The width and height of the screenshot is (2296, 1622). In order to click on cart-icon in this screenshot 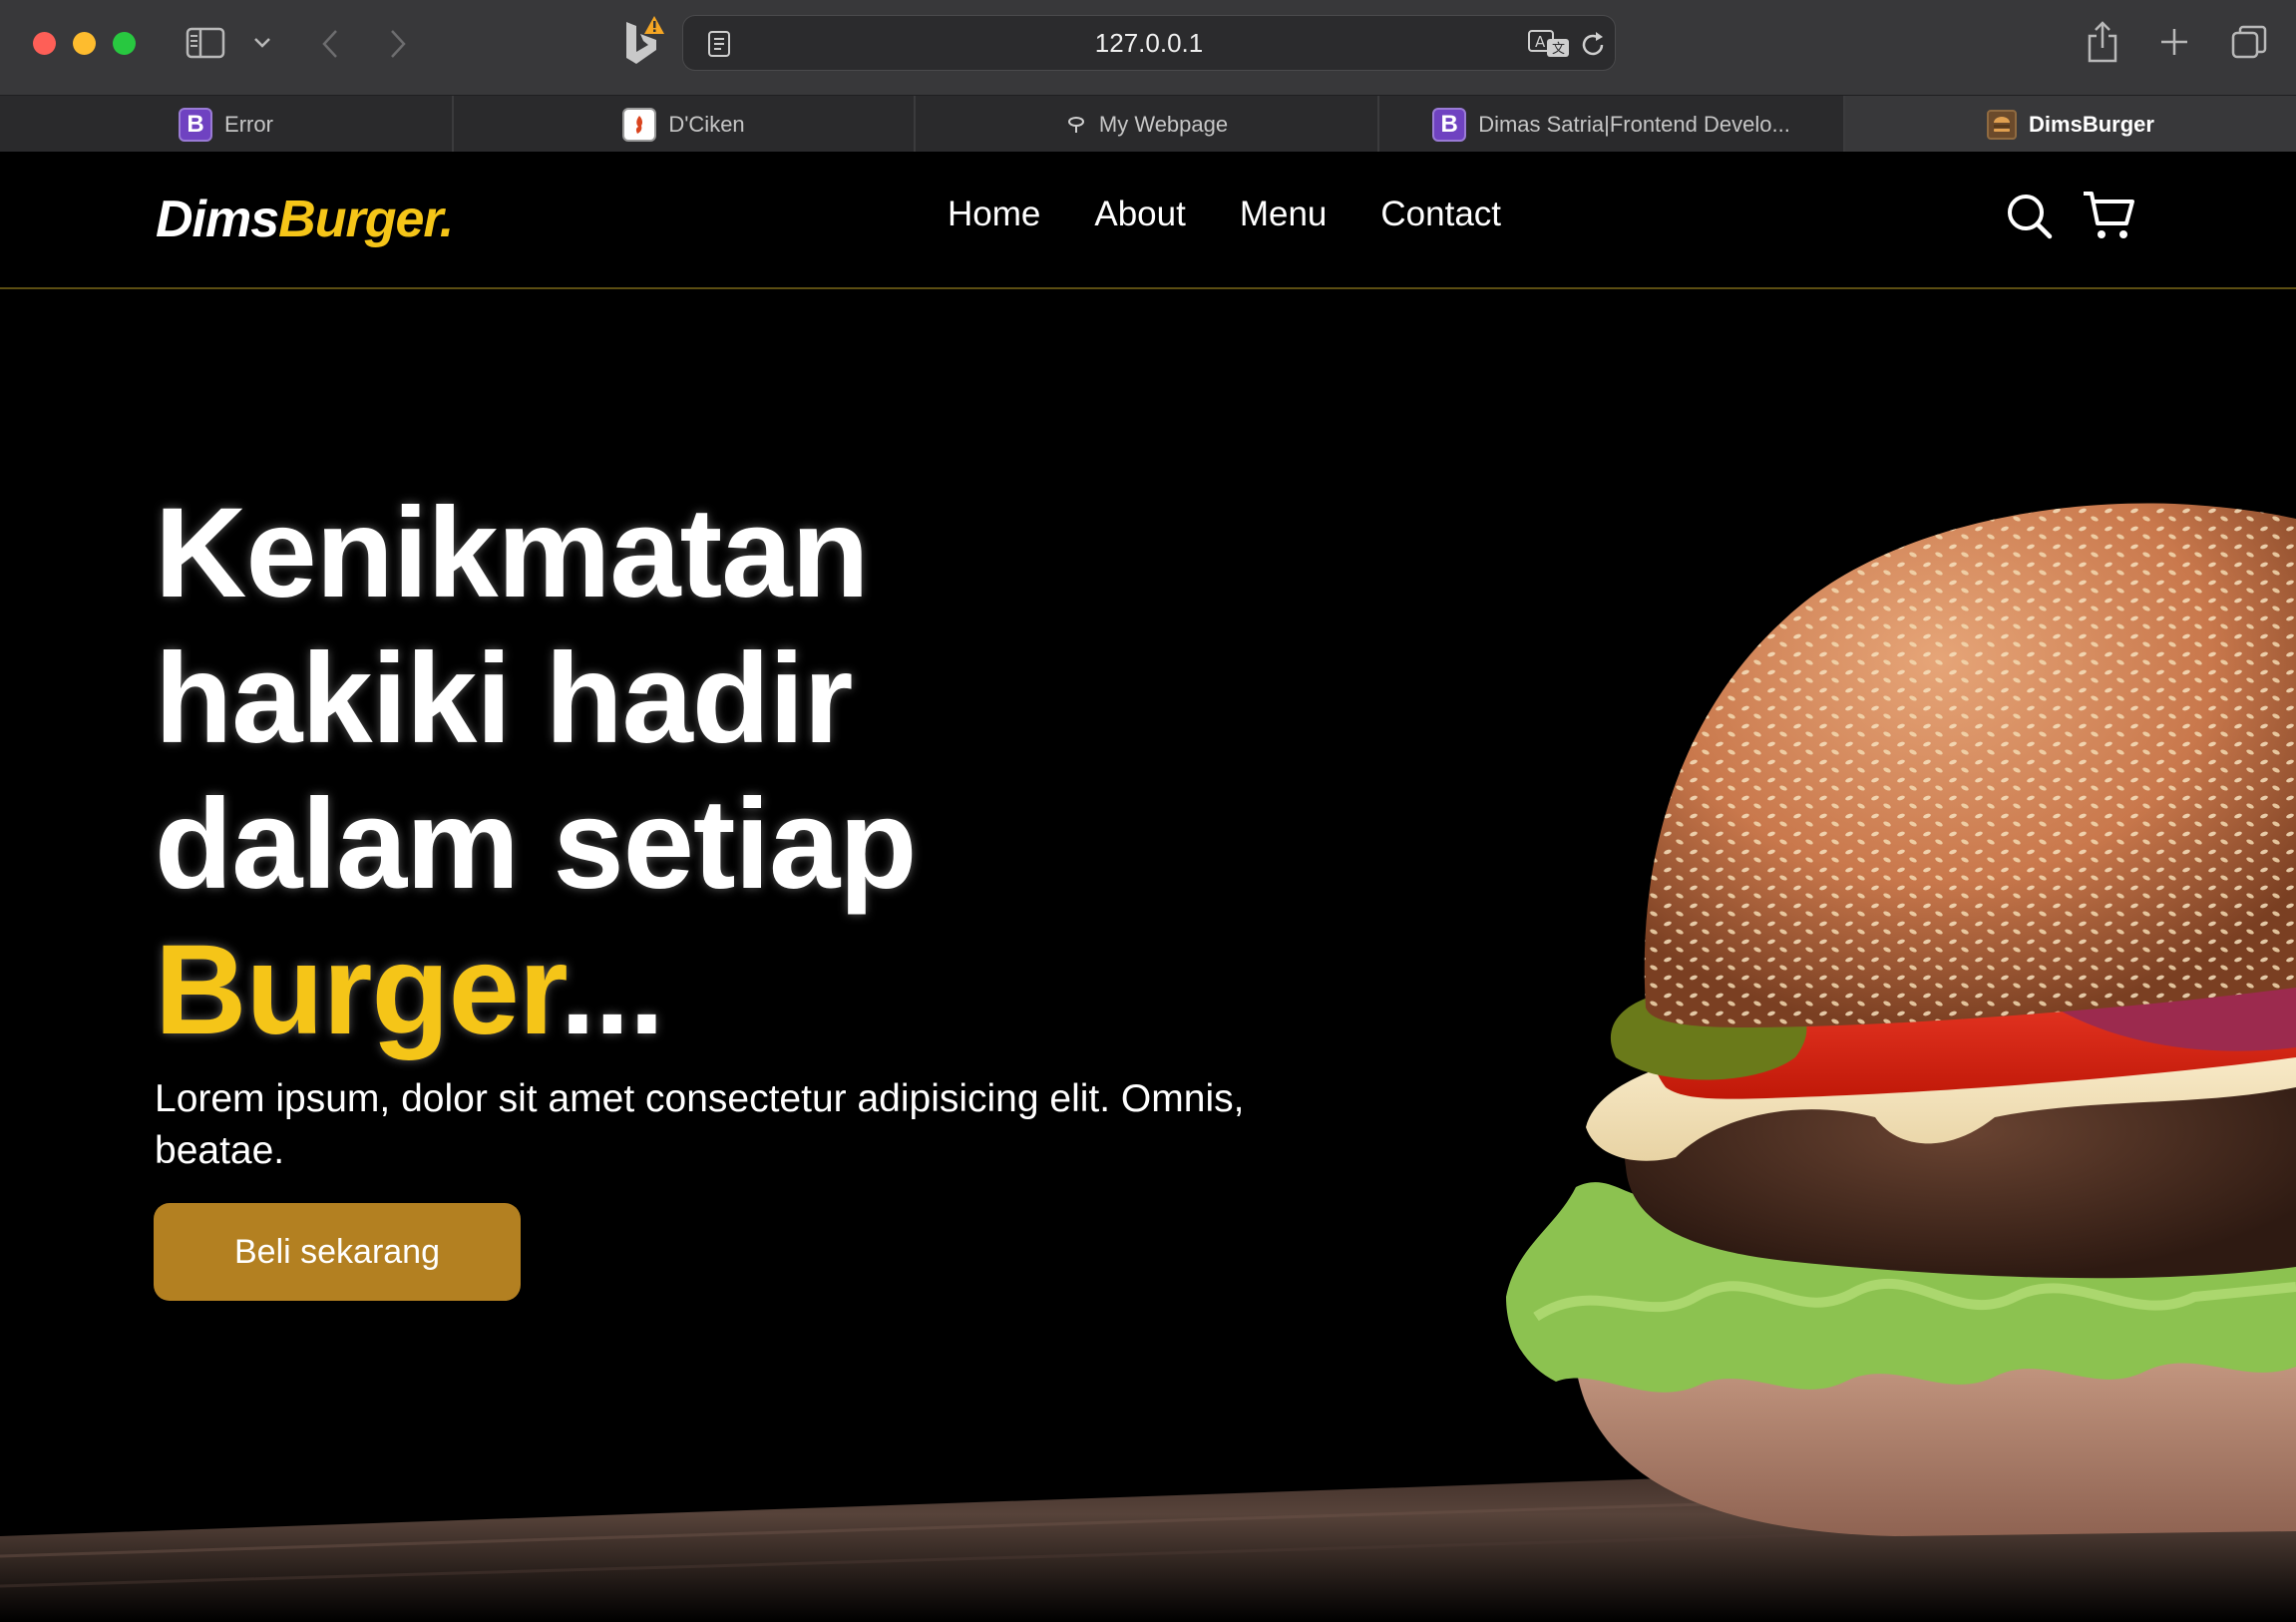, I will do `click(2108, 215)`.